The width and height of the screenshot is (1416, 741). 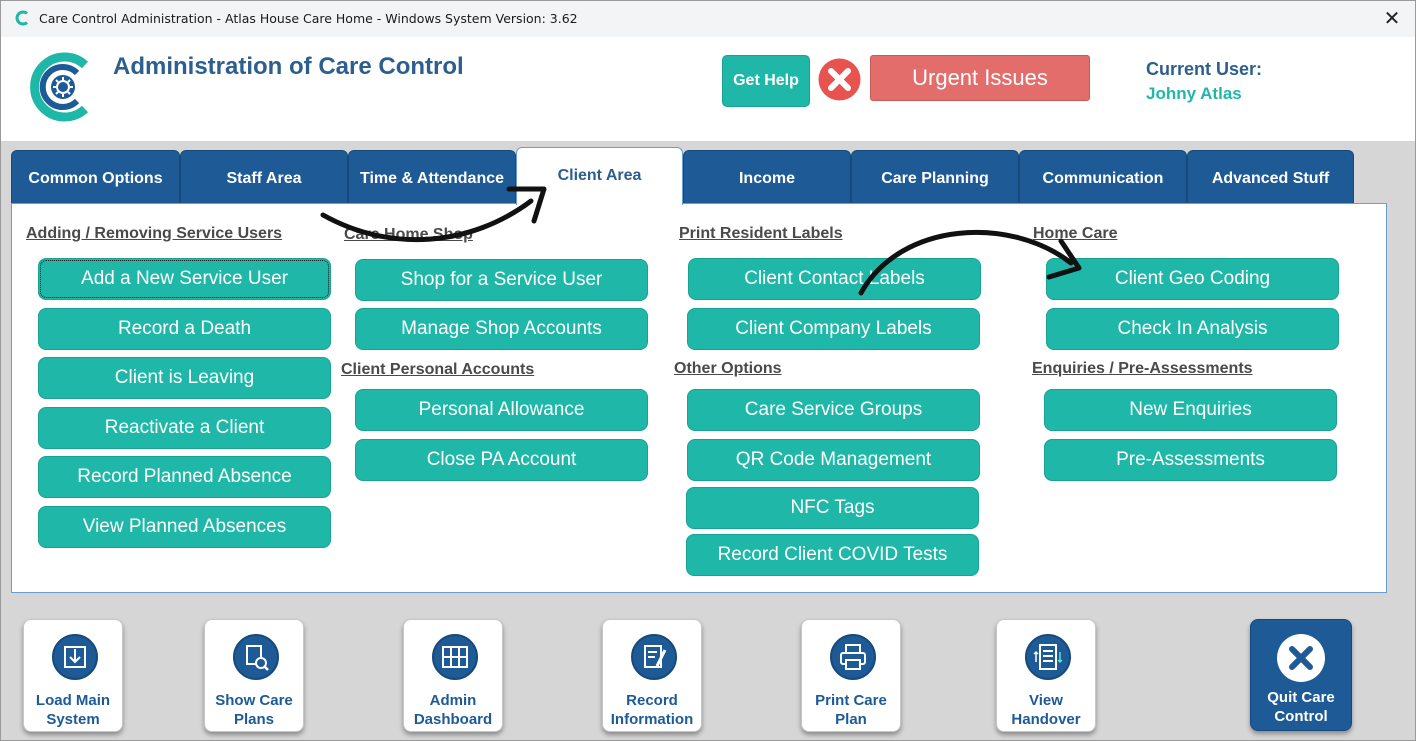 I want to click on record-information-label: Record Information, so click(x=652, y=710).